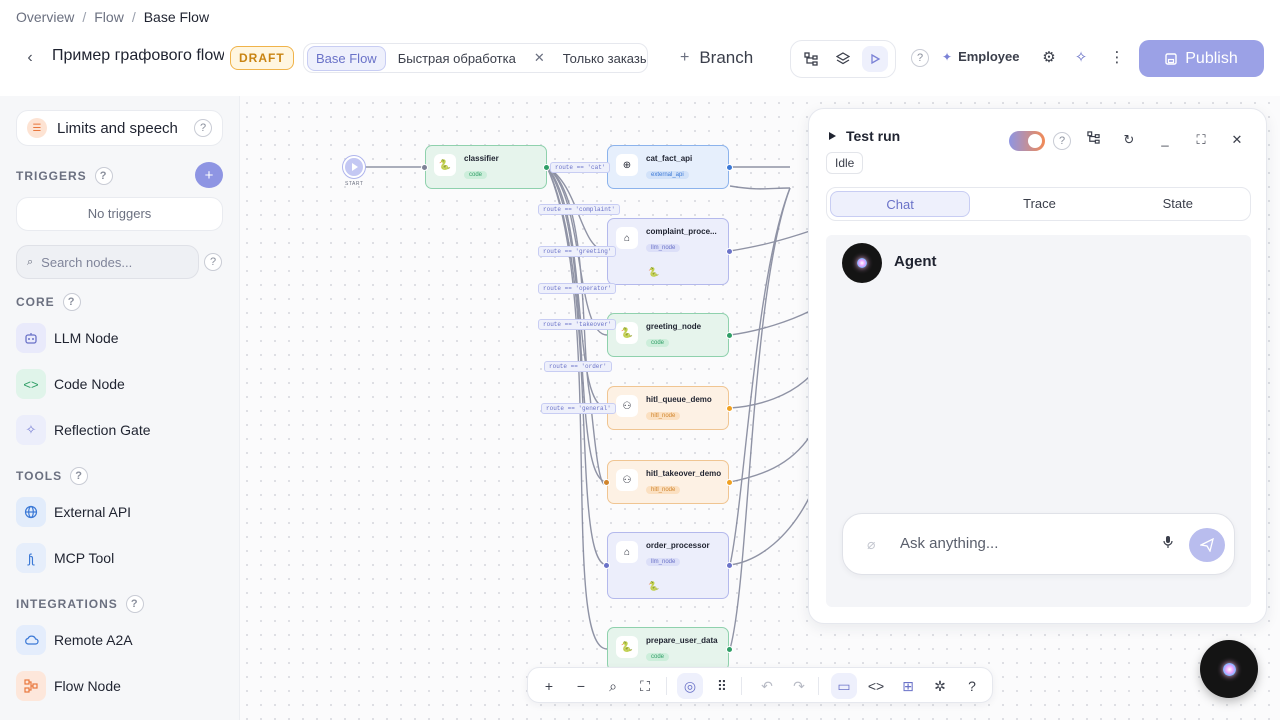 Image resolution: width=1280 pixels, height=720 pixels. What do you see at coordinates (65, 558) in the screenshot?
I see `sidebar-item-mcp-tool: ʃʅ MCP Tool` at bounding box center [65, 558].